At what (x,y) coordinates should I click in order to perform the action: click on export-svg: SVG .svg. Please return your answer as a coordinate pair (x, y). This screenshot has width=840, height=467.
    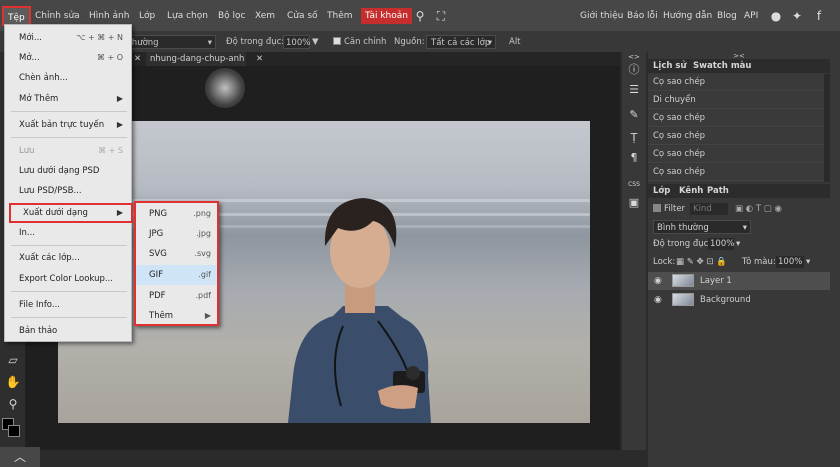
    Looking at the image, I should click on (176, 254).